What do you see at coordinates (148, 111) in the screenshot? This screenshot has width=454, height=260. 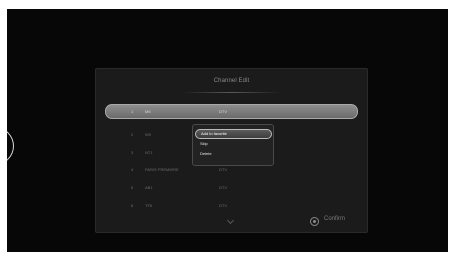 I see `channel-name: M6` at bounding box center [148, 111].